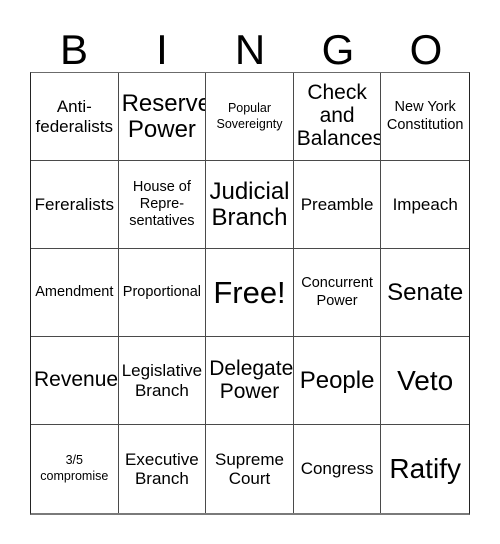 This screenshot has height=544, width=500. I want to click on bingo-cell: House of Repre- sentatives, so click(162, 205).